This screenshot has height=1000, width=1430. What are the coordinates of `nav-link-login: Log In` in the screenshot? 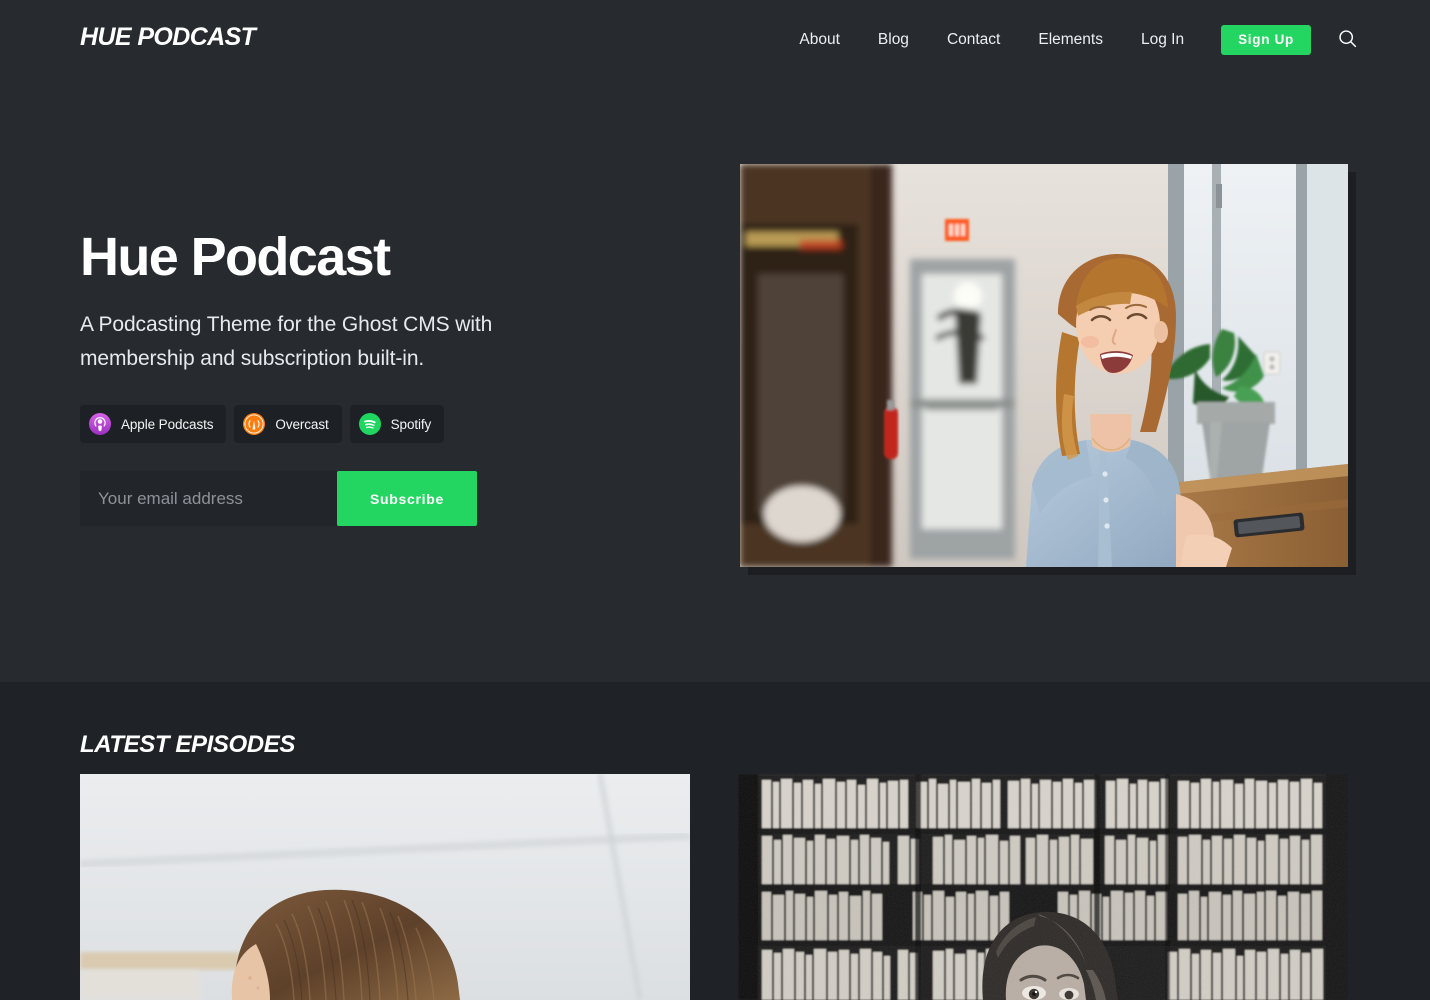 It's located at (1162, 40).